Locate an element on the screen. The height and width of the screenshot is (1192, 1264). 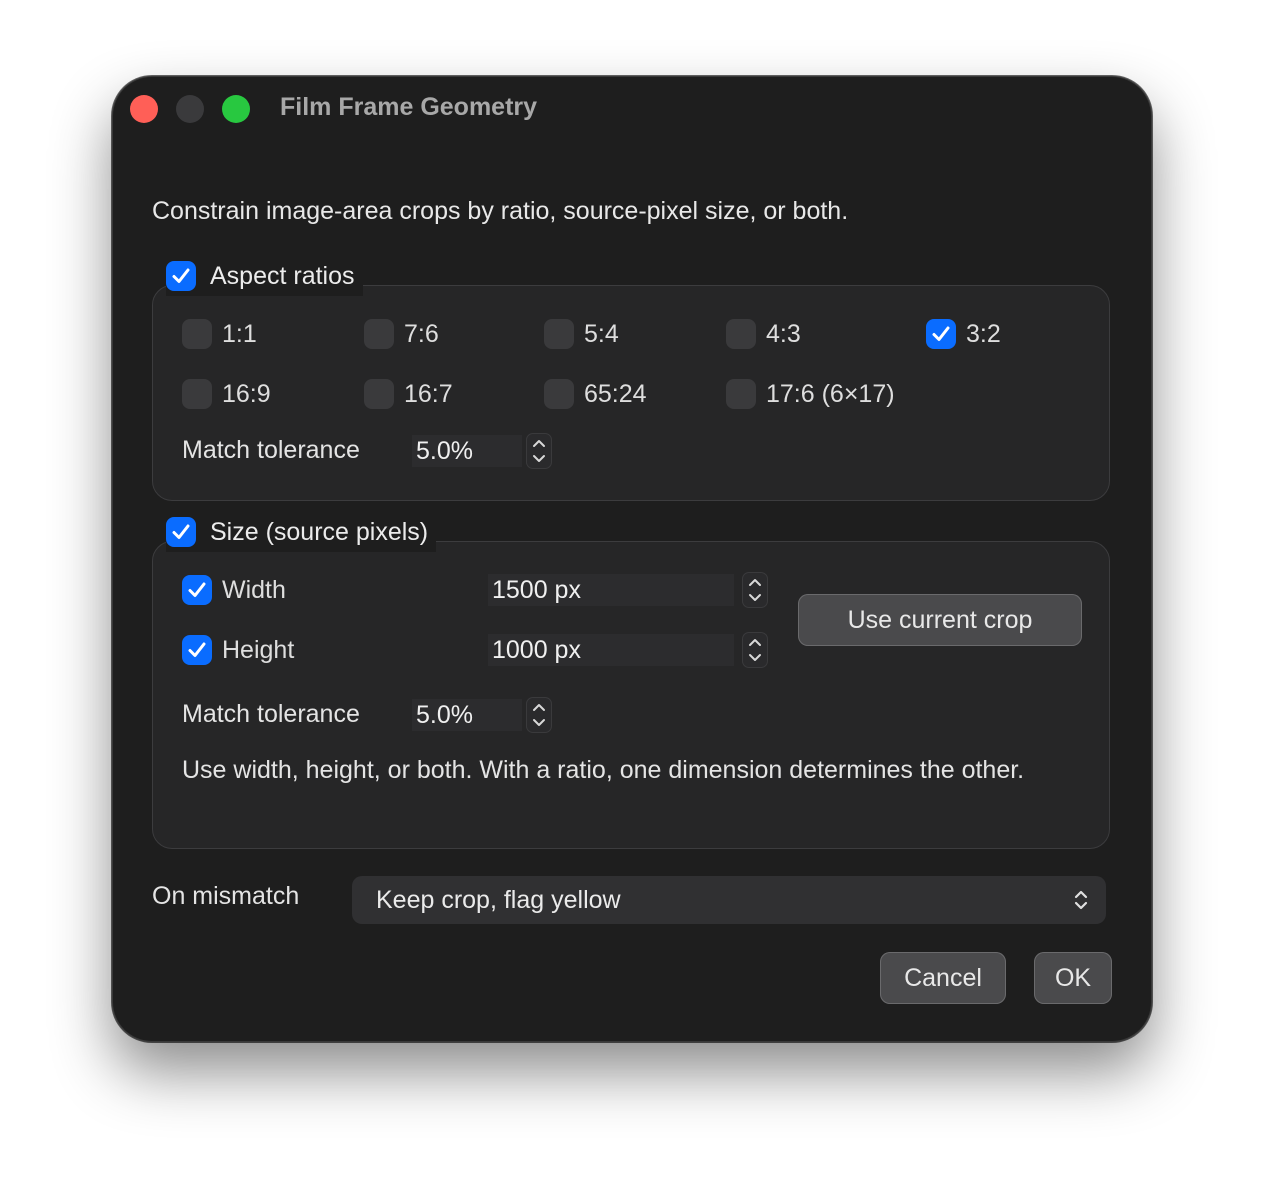
size-label: Size (source pixels) is located at coordinates (319, 531).